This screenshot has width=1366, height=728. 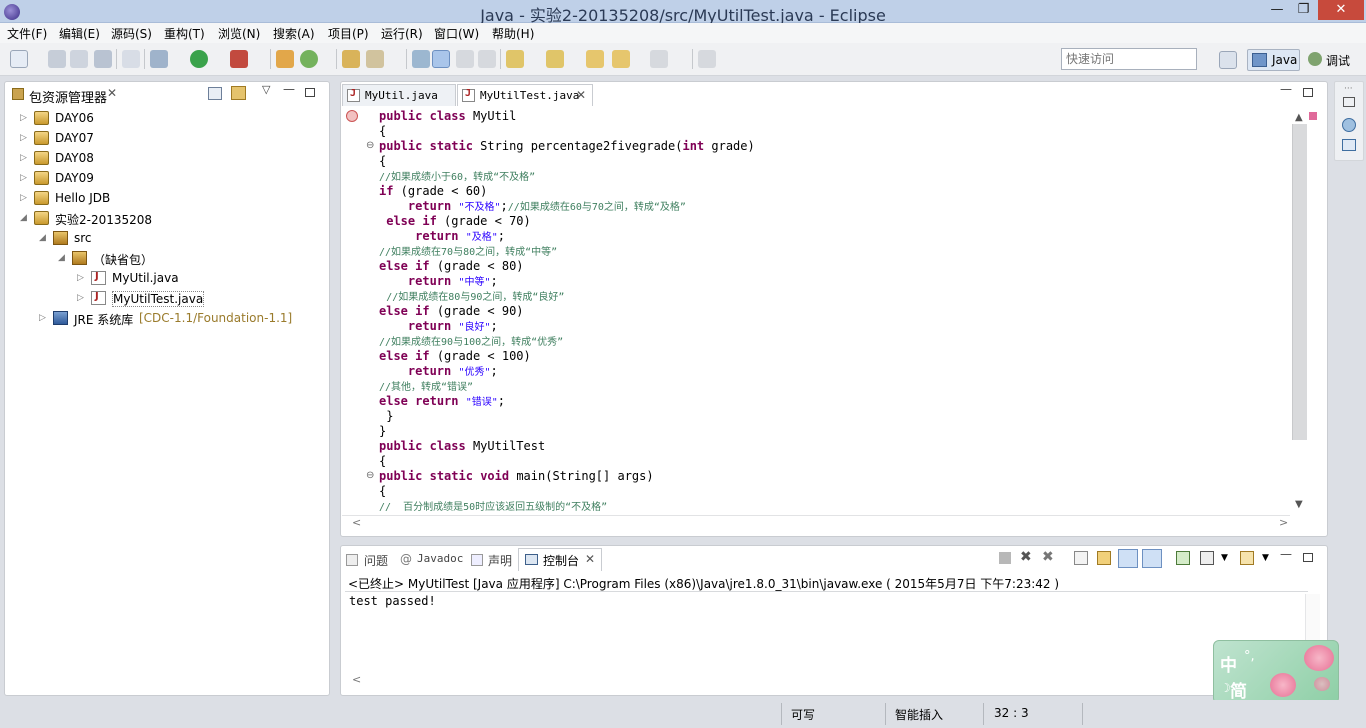 I want to click on back-icon, so click(x=621, y=59).